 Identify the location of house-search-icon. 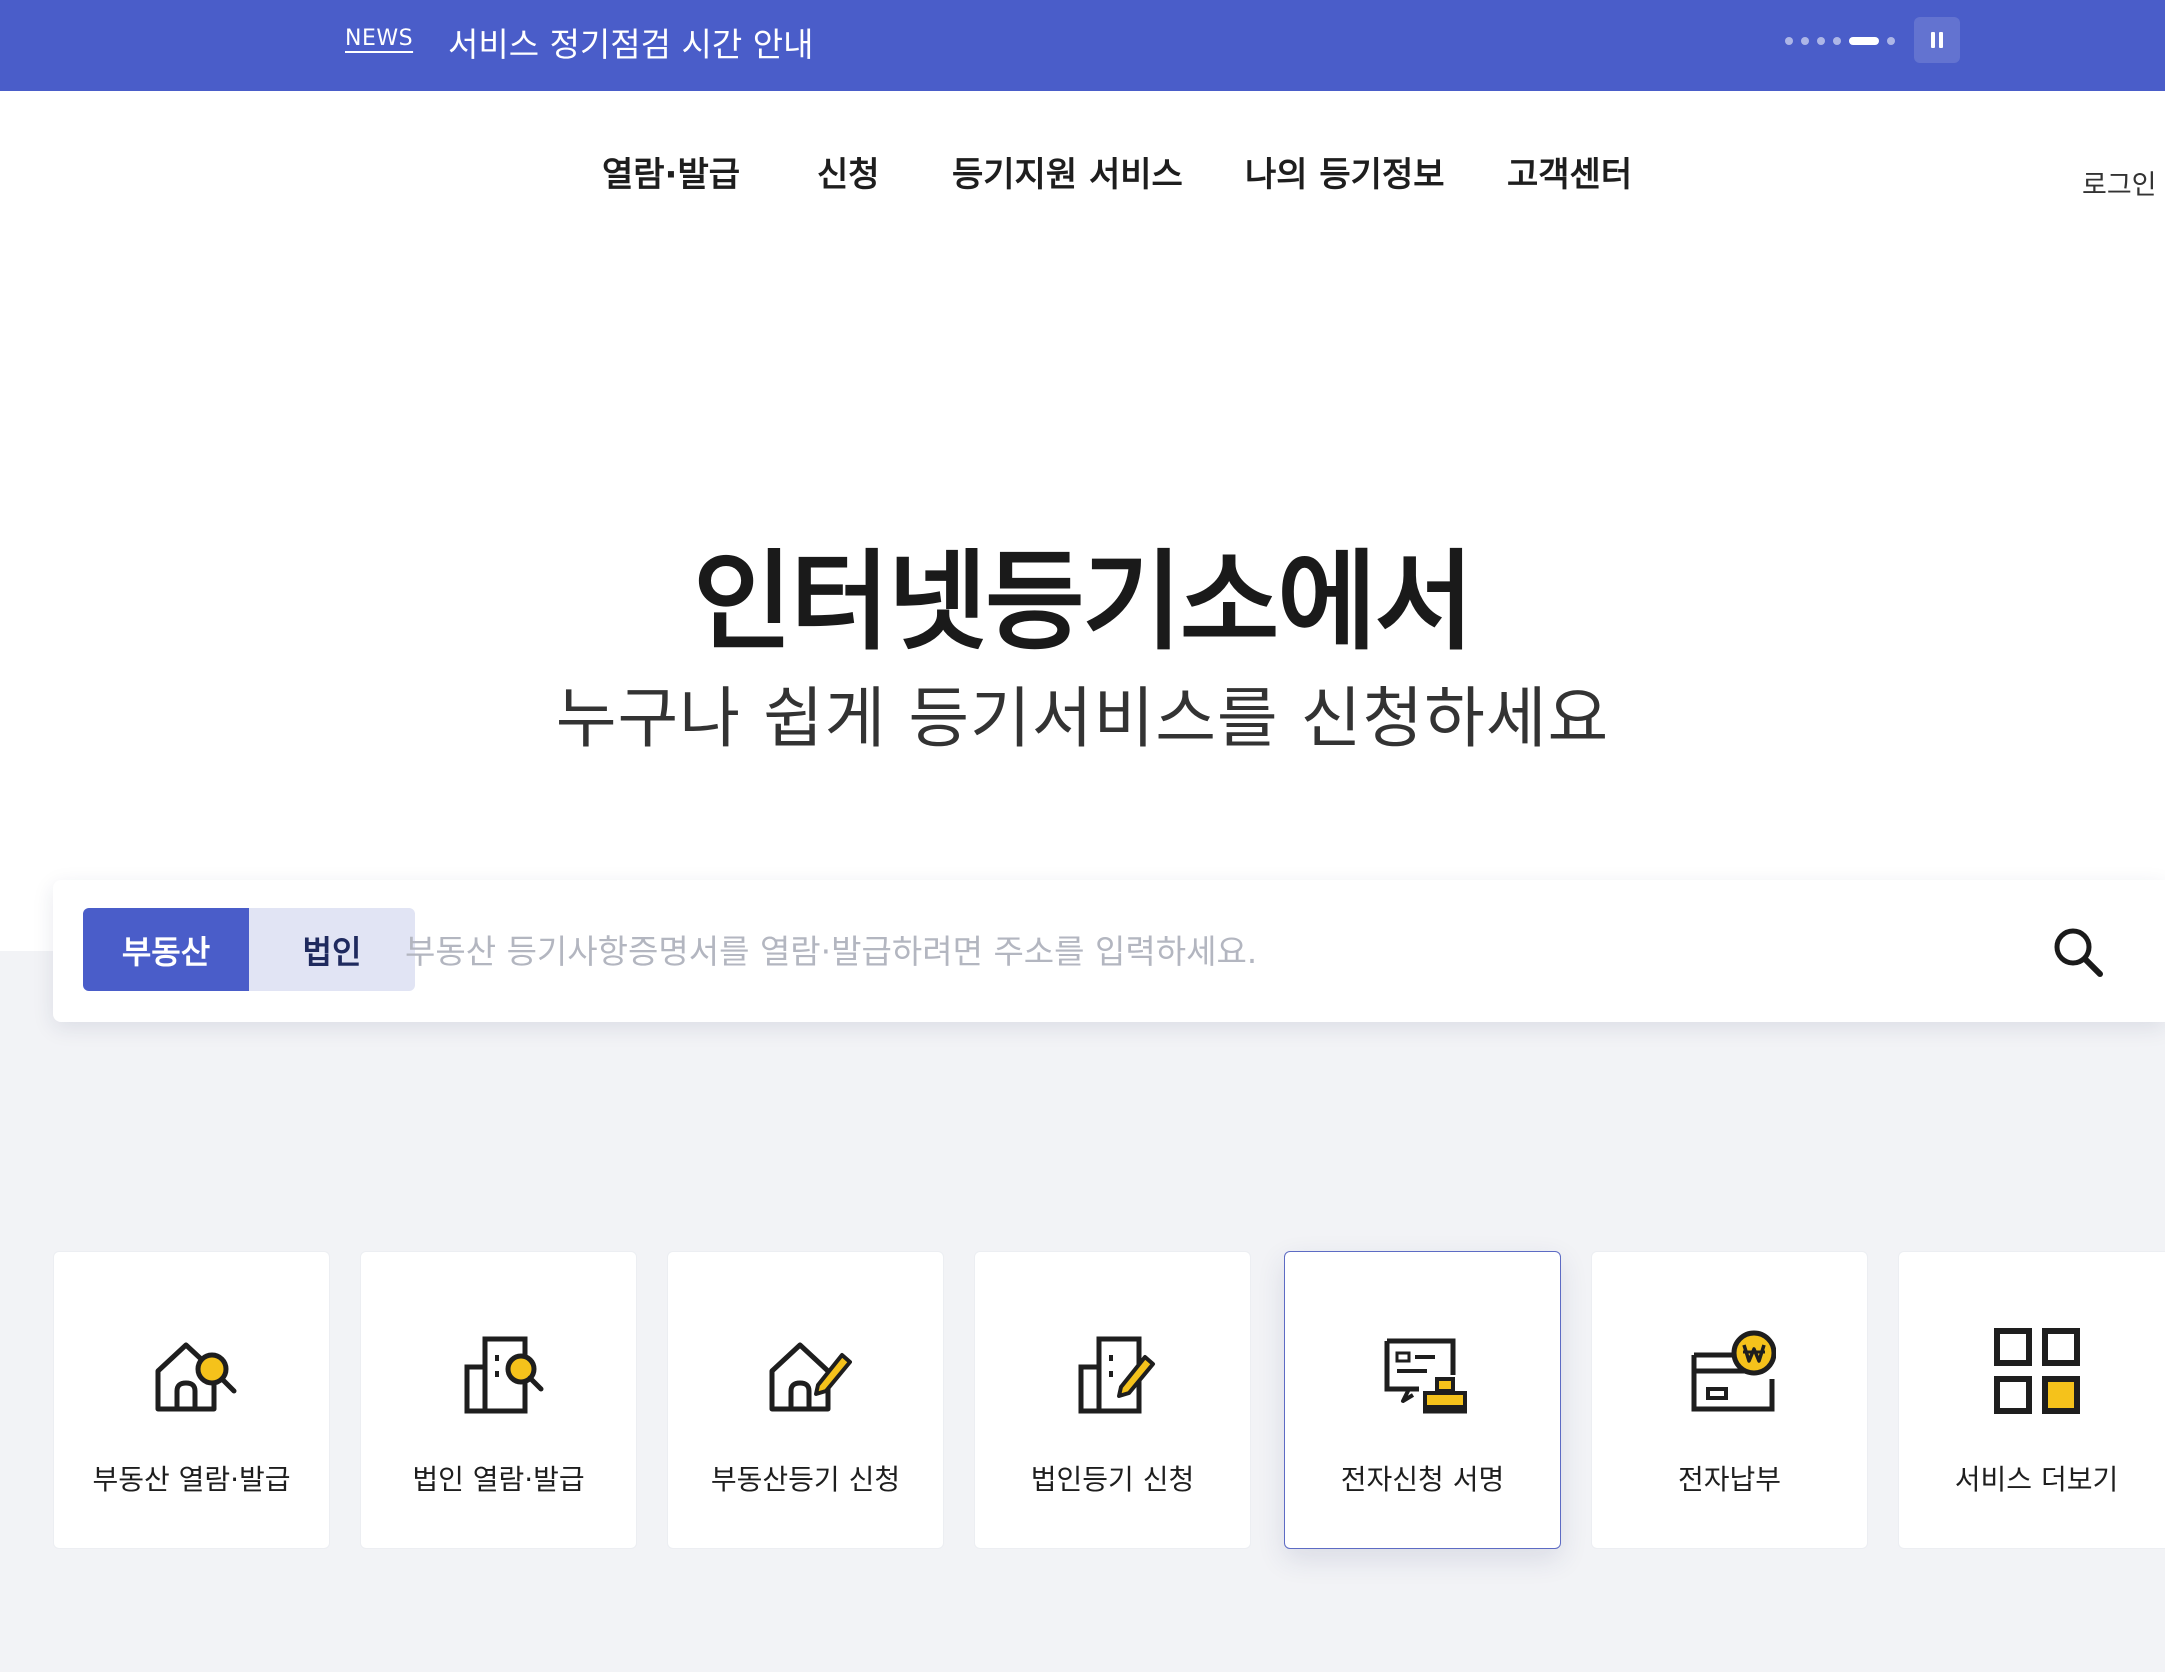
(193, 1372).